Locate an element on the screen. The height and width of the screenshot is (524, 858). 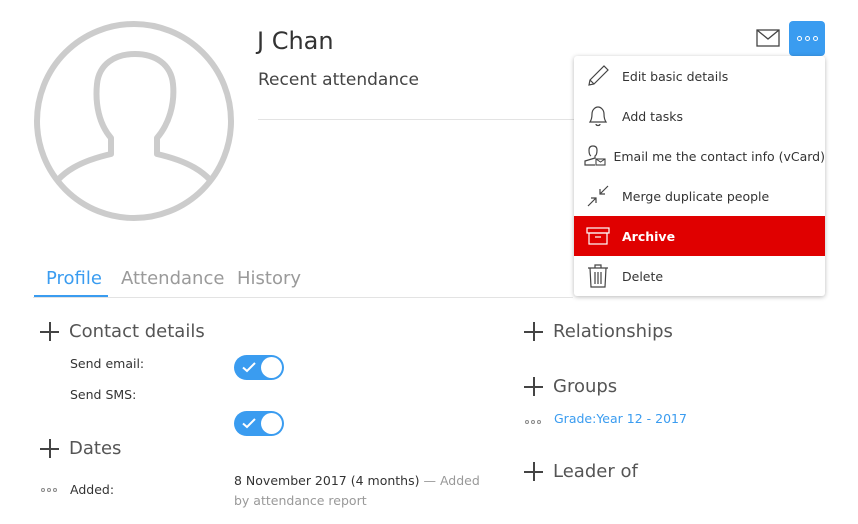
dates-section-header: Dates is located at coordinates (80, 448).